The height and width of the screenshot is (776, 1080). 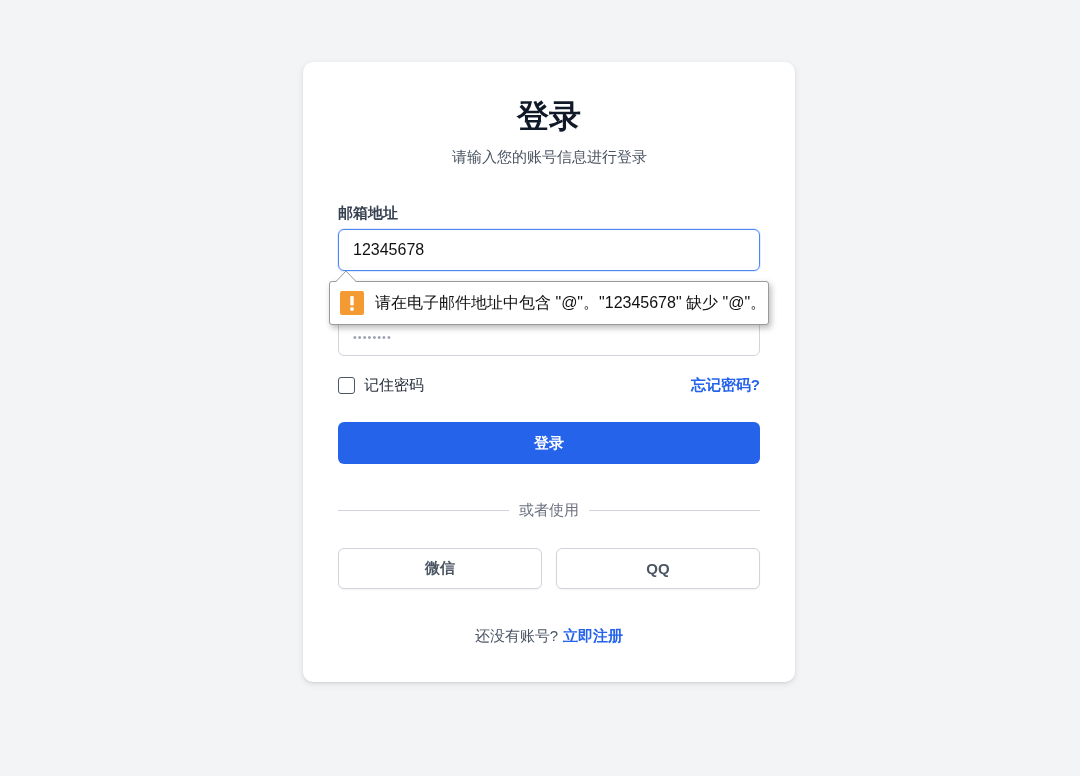 I want to click on email-field: 12345678, so click(x=549, y=250).